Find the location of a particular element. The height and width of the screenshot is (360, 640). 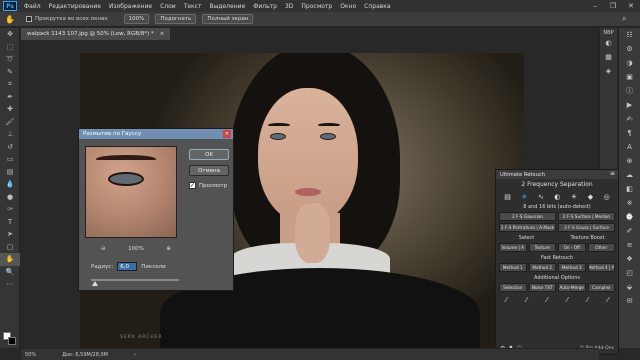

menu-window: Окно is located at coordinates (348, 6).